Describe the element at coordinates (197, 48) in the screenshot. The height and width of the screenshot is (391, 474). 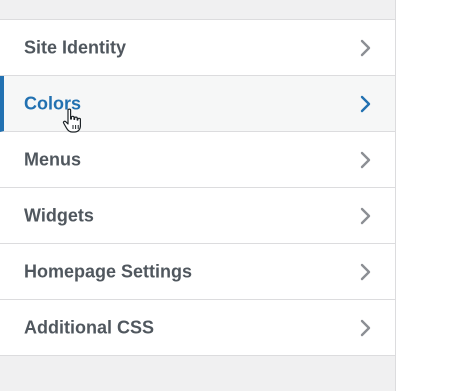
I see `menu-item-site-identity: Site Identity` at that location.